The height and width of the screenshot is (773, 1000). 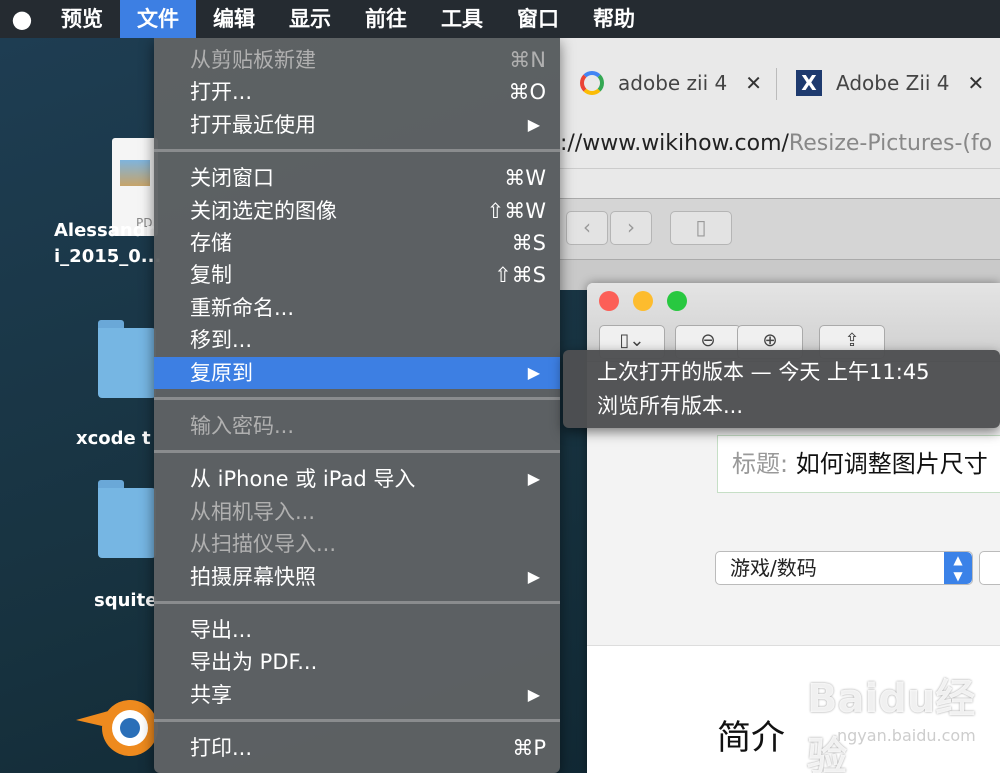 I want to click on revert-last-opened-item: 上次打开的版本 — 今天 上午11:45, so click(x=763, y=372).